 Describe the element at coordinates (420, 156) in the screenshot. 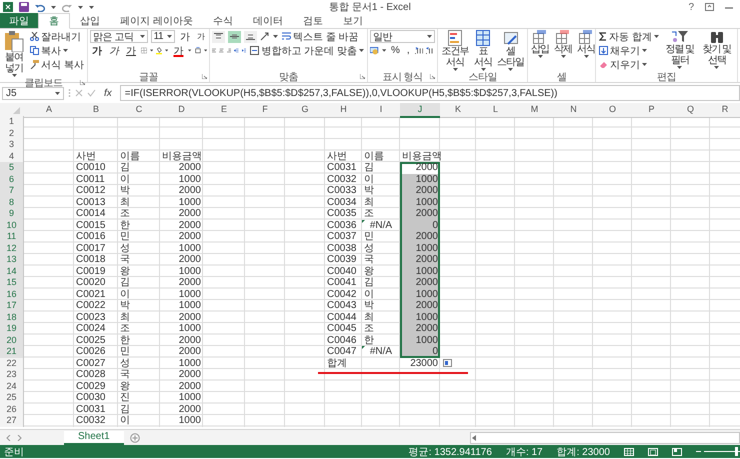

I see `table-cell: 비용금액` at that location.